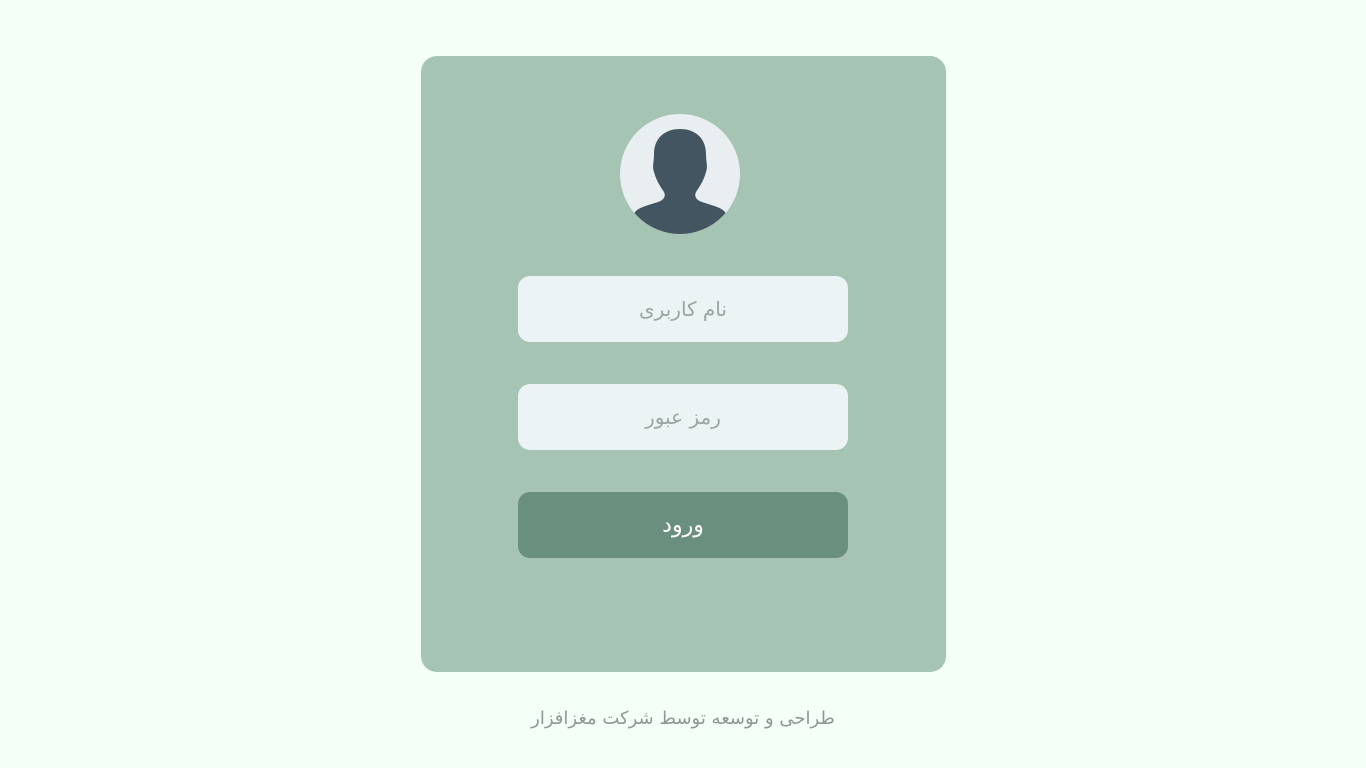 The image size is (1366, 768). I want to click on login-button: ورود, so click(683, 525).